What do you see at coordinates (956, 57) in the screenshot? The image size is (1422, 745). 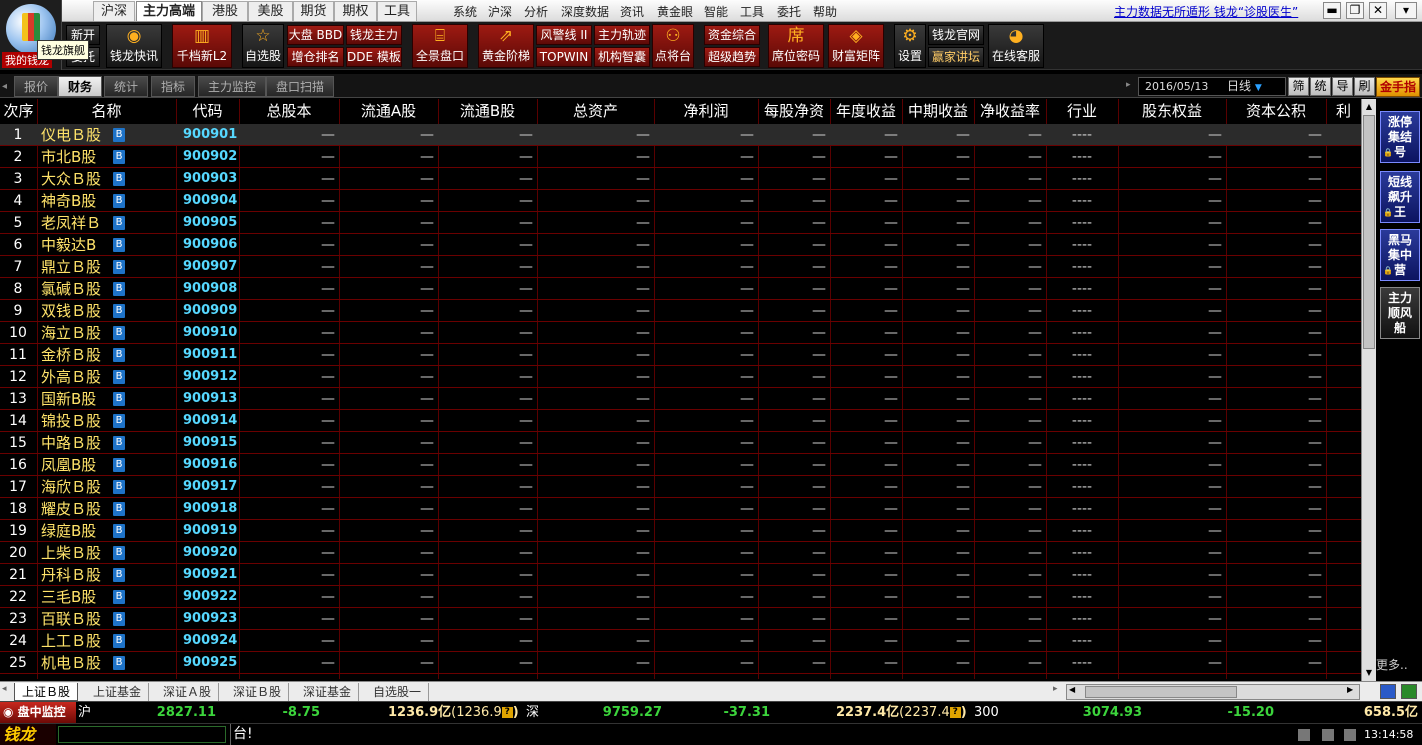 I see `forum-button: 赢家讲坛` at bounding box center [956, 57].